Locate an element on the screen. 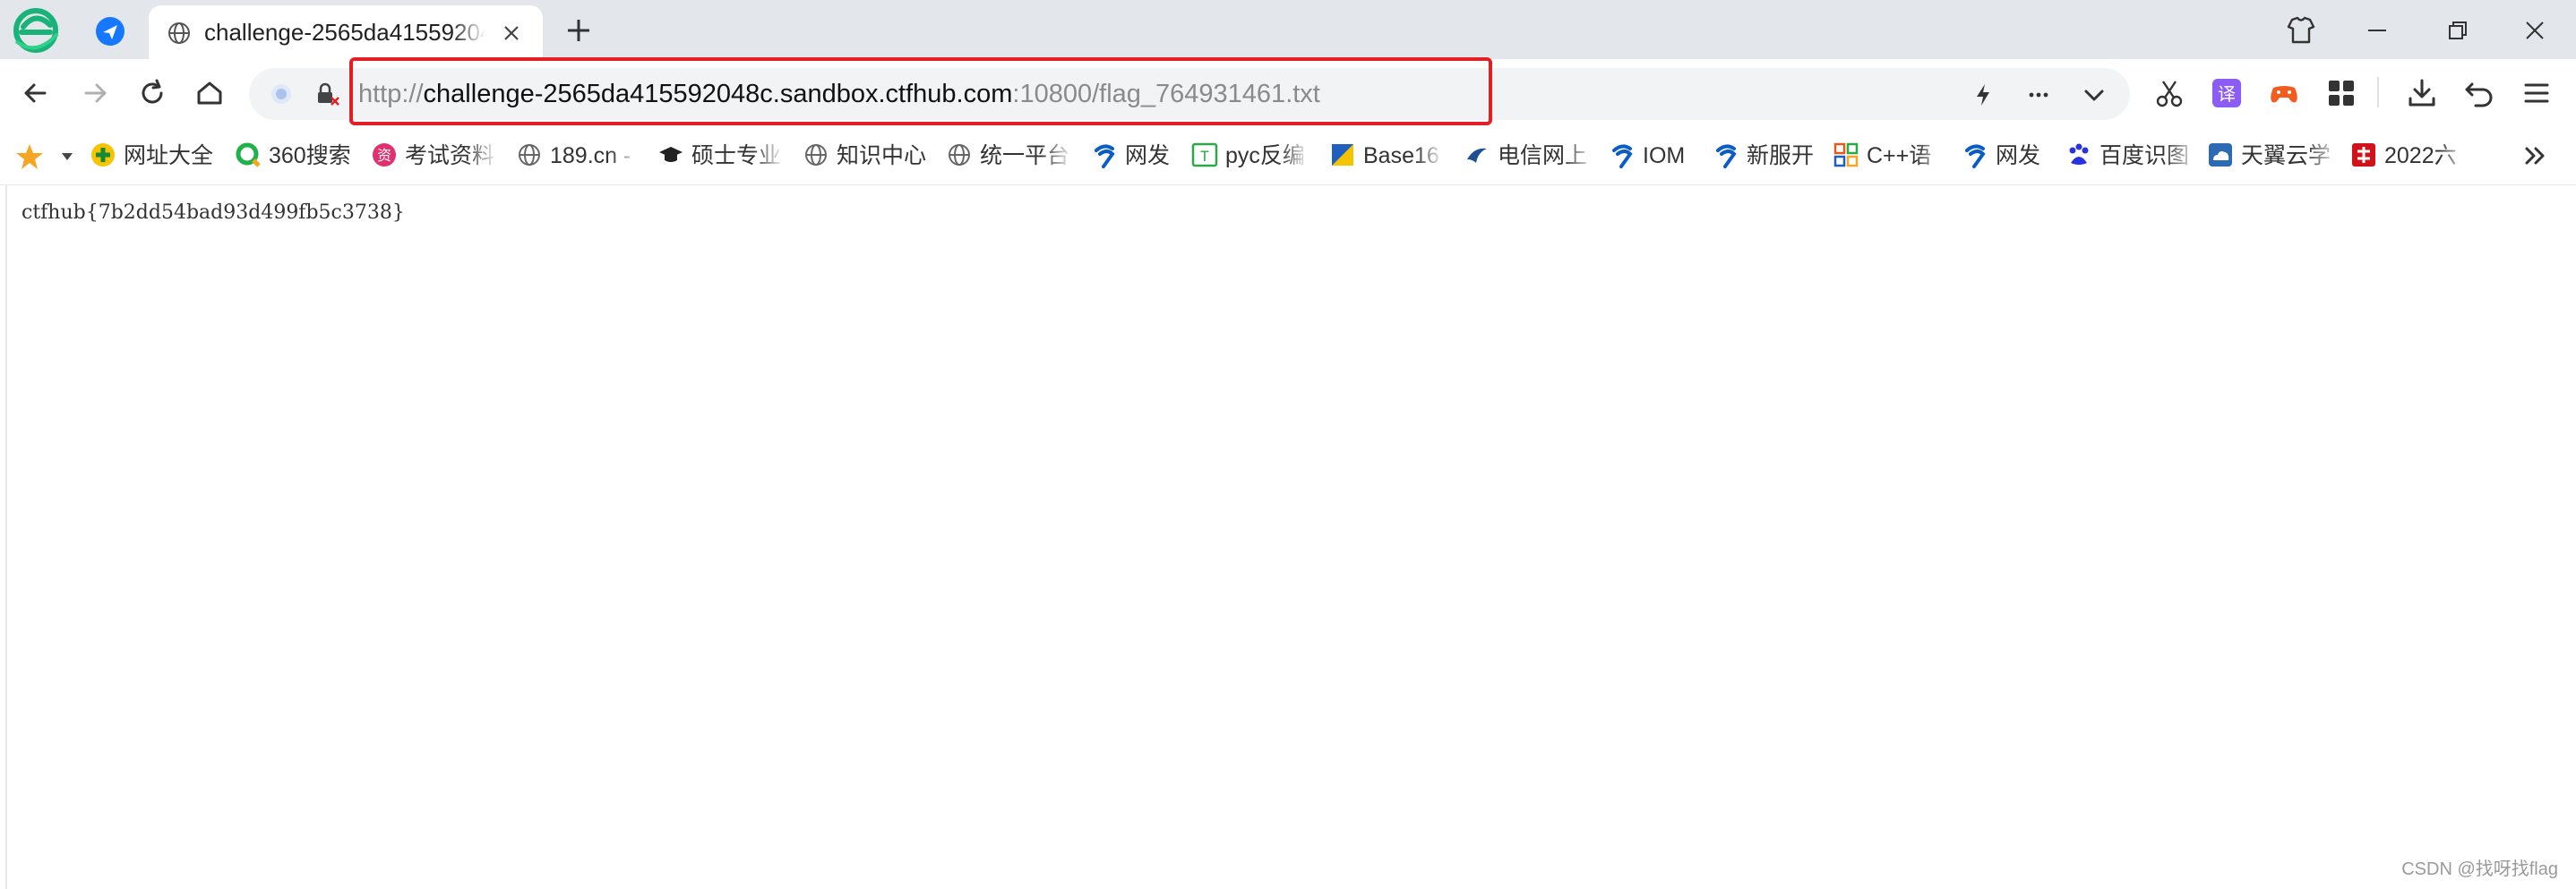  active-tab: challenge-2565da415592048c is located at coordinates (346, 32).